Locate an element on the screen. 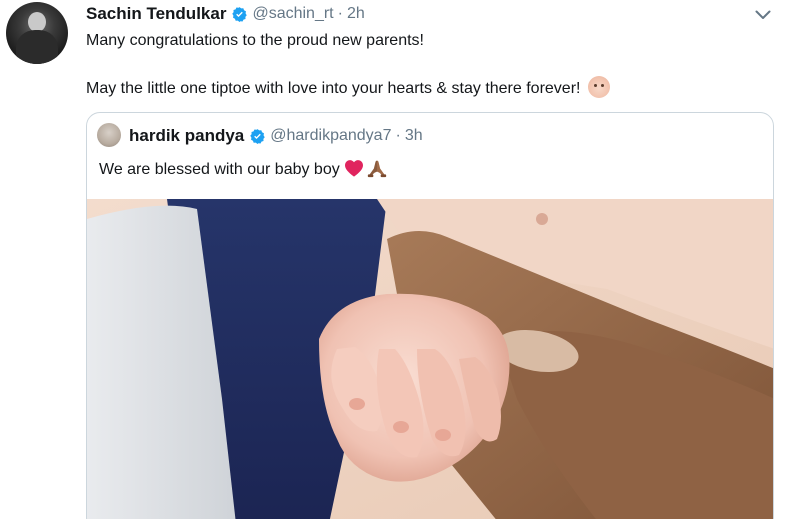 The height and width of the screenshot is (519, 786). folded-hands-emoji-icon is located at coordinates (376, 169).